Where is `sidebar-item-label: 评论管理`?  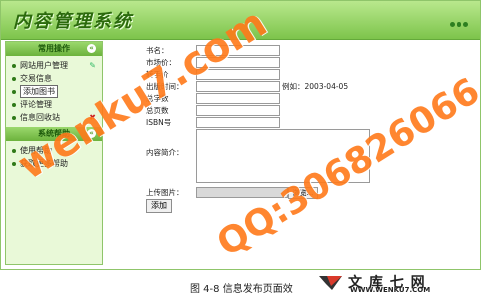
sidebar-item-label: 评论管理 is located at coordinates (36, 104).